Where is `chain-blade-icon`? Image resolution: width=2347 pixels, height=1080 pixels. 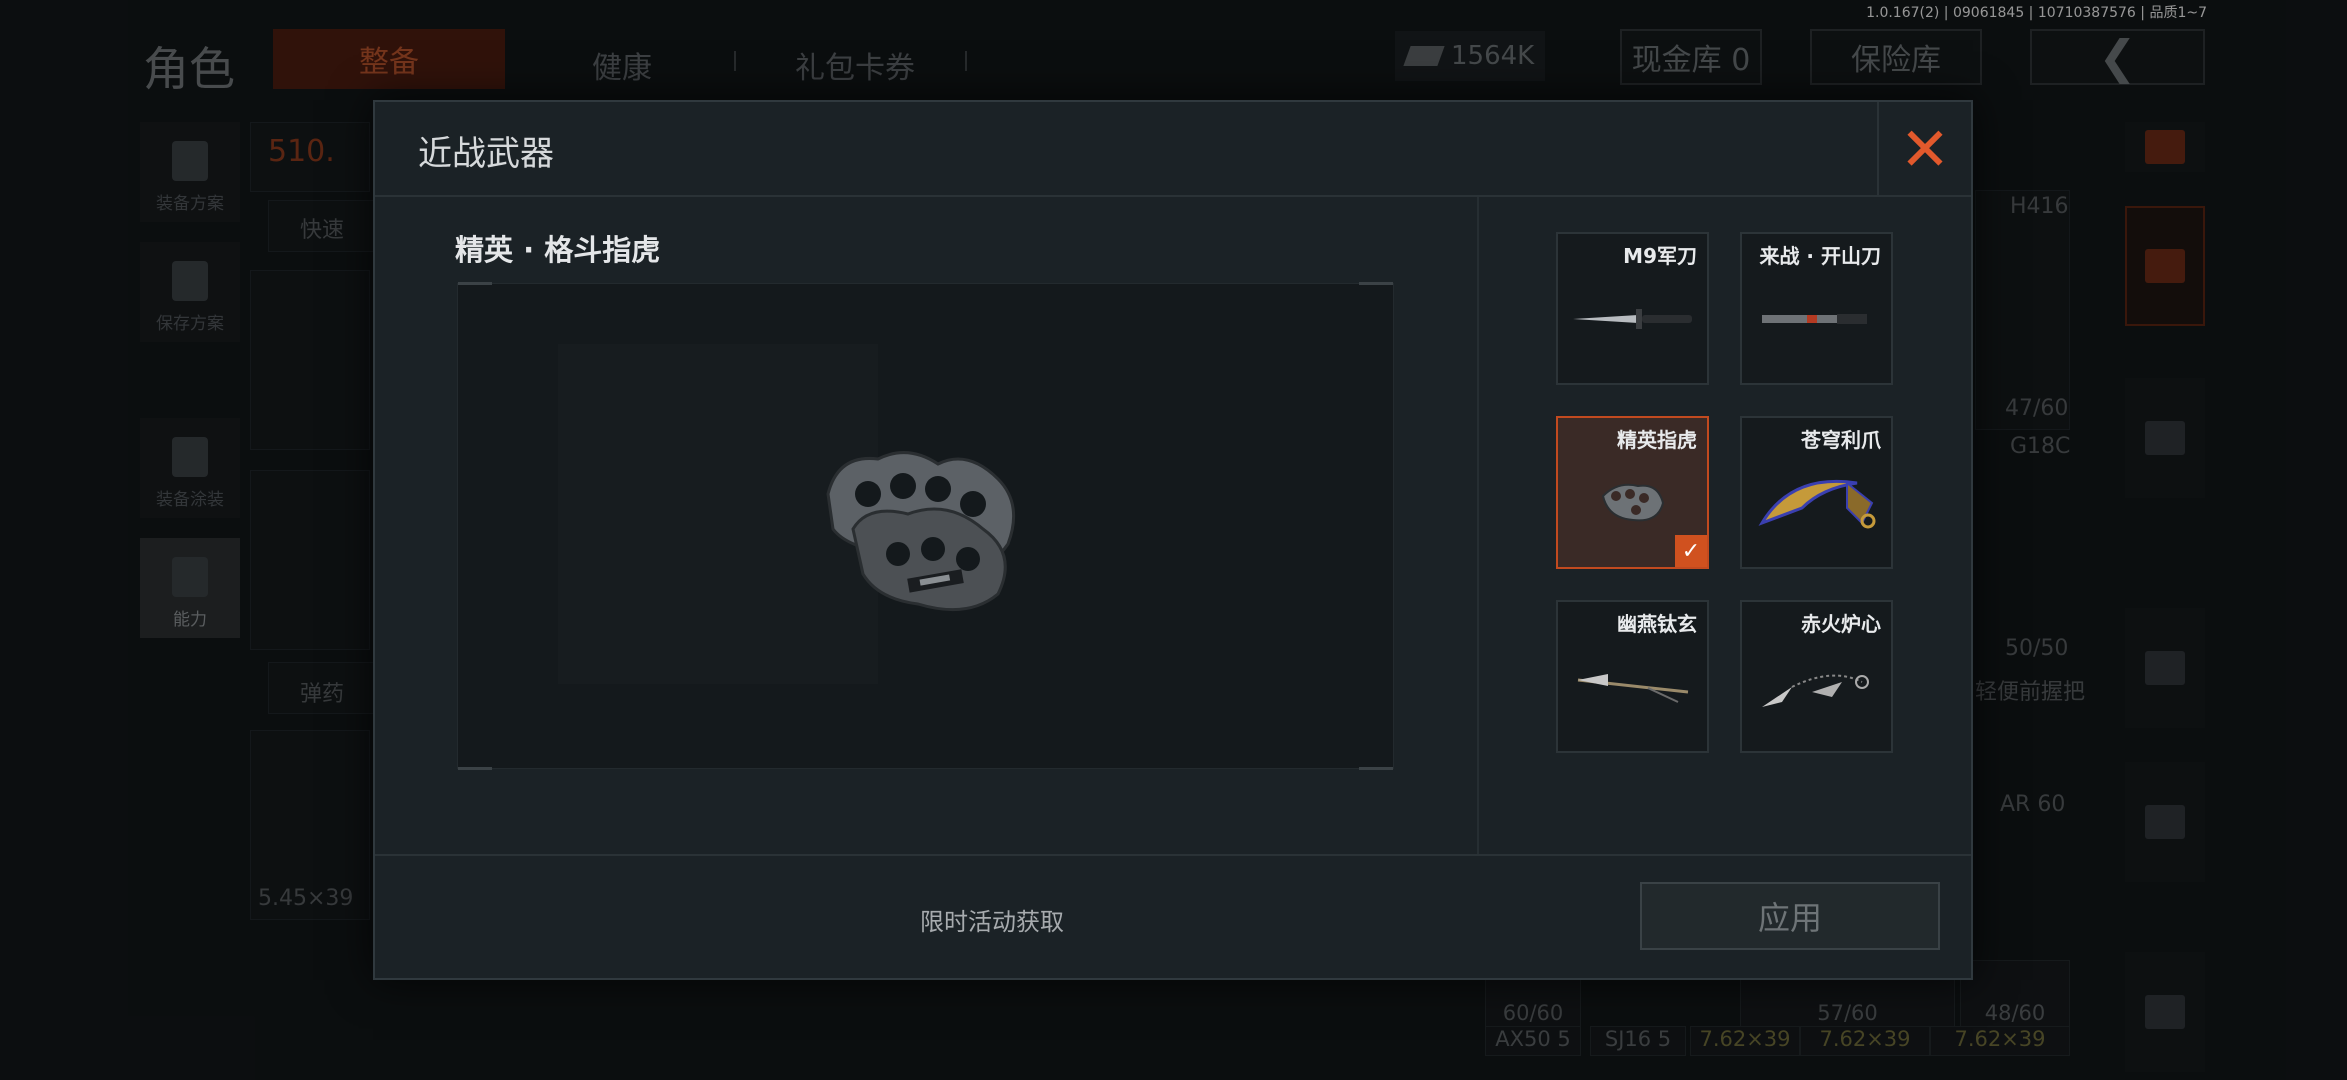
chain-blade-icon is located at coordinates (1816, 687).